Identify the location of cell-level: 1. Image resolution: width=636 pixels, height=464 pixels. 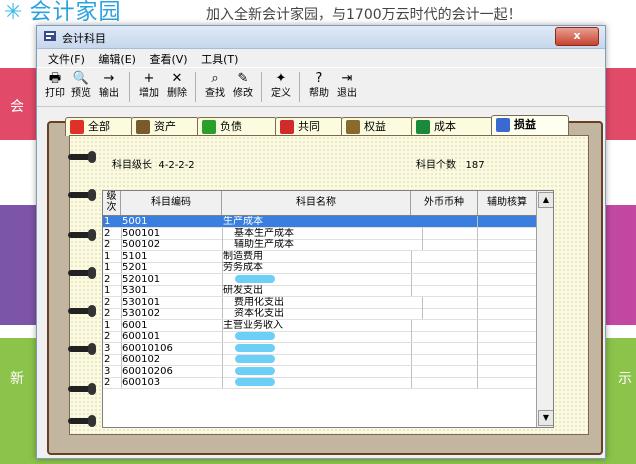
(112, 268).